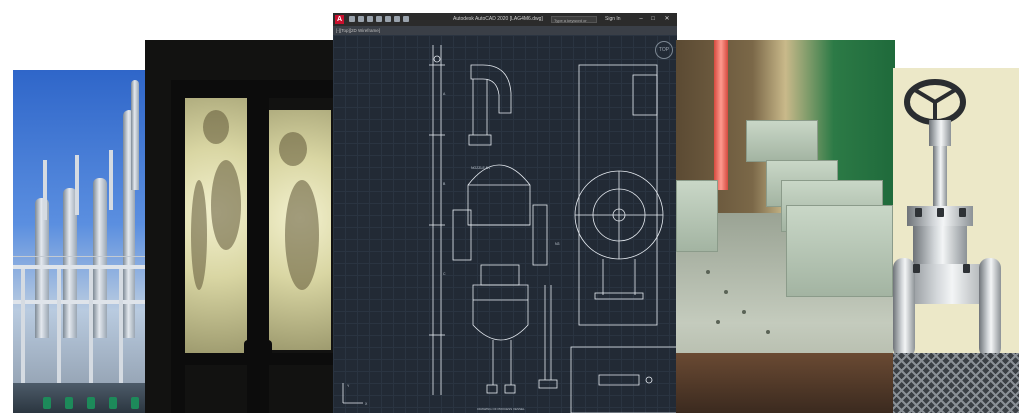 The height and width of the screenshot is (413, 1034). What do you see at coordinates (444, 184) in the screenshot?
I see `svg-text: B` at bounding box center [444, 184].